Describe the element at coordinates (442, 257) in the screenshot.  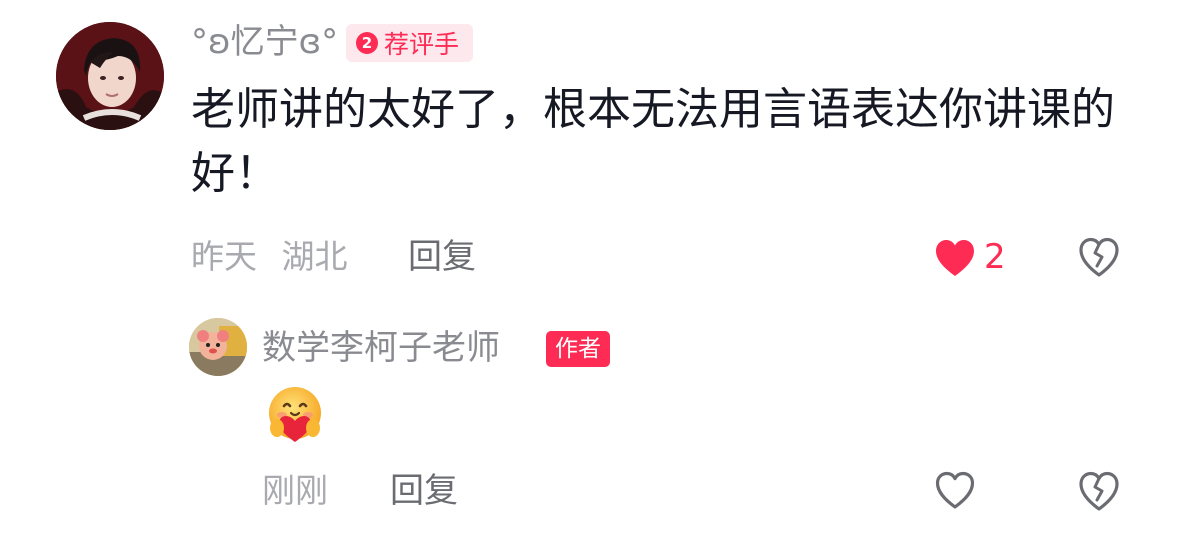
I see `reply-button: 回复` at that location.